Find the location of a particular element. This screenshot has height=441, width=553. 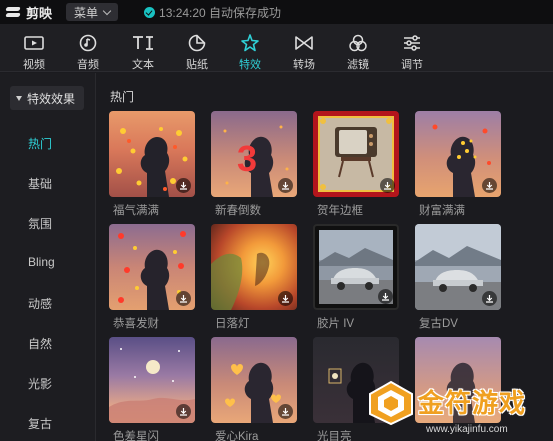

tab-video-label: 视频 is located at coordinates (34, 65).